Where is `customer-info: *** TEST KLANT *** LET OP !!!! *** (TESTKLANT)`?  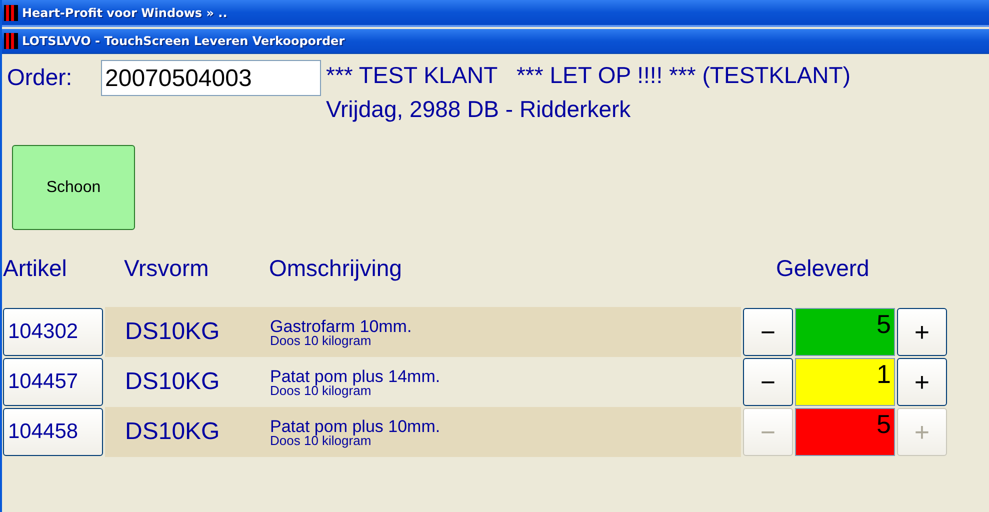 customer-info: *** TEST KLANT *** LET OP !!!! *** (TESTKLANT) is located at coordinates (588, 75).